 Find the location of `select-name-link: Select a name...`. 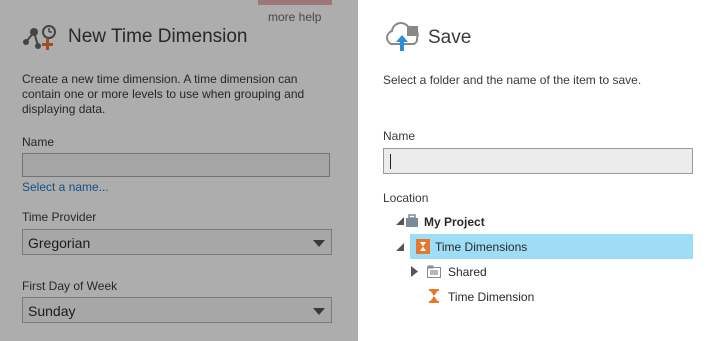

select-name-link: Select a name... is located at coordinates (65, 187).